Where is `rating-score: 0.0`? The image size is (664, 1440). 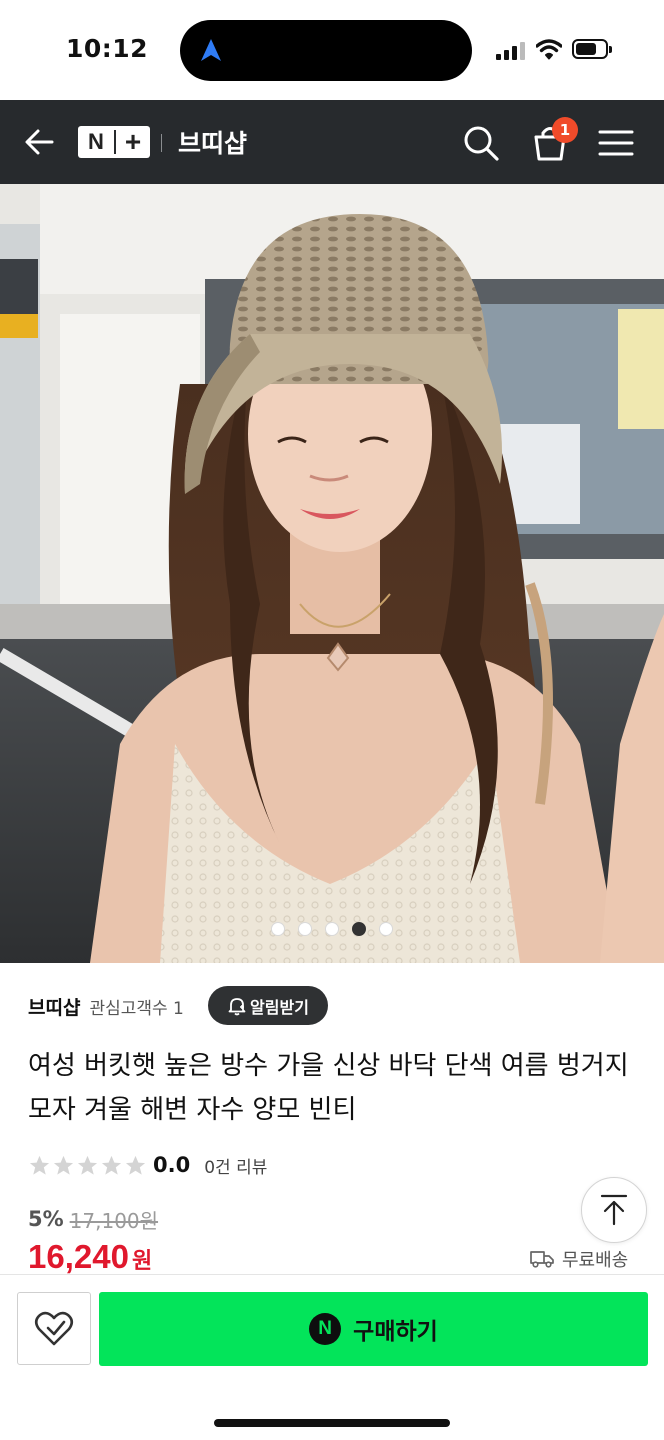 rating-score: 0.0 is located at coordinates (172, 1165).